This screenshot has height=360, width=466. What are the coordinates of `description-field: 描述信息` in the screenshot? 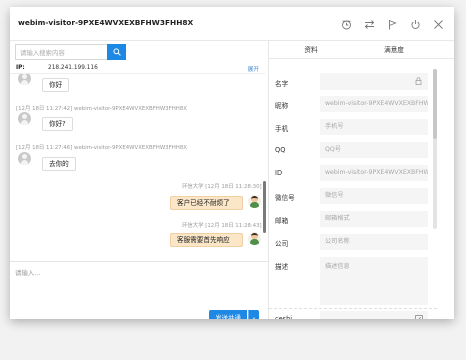 It's located at (374, 281).